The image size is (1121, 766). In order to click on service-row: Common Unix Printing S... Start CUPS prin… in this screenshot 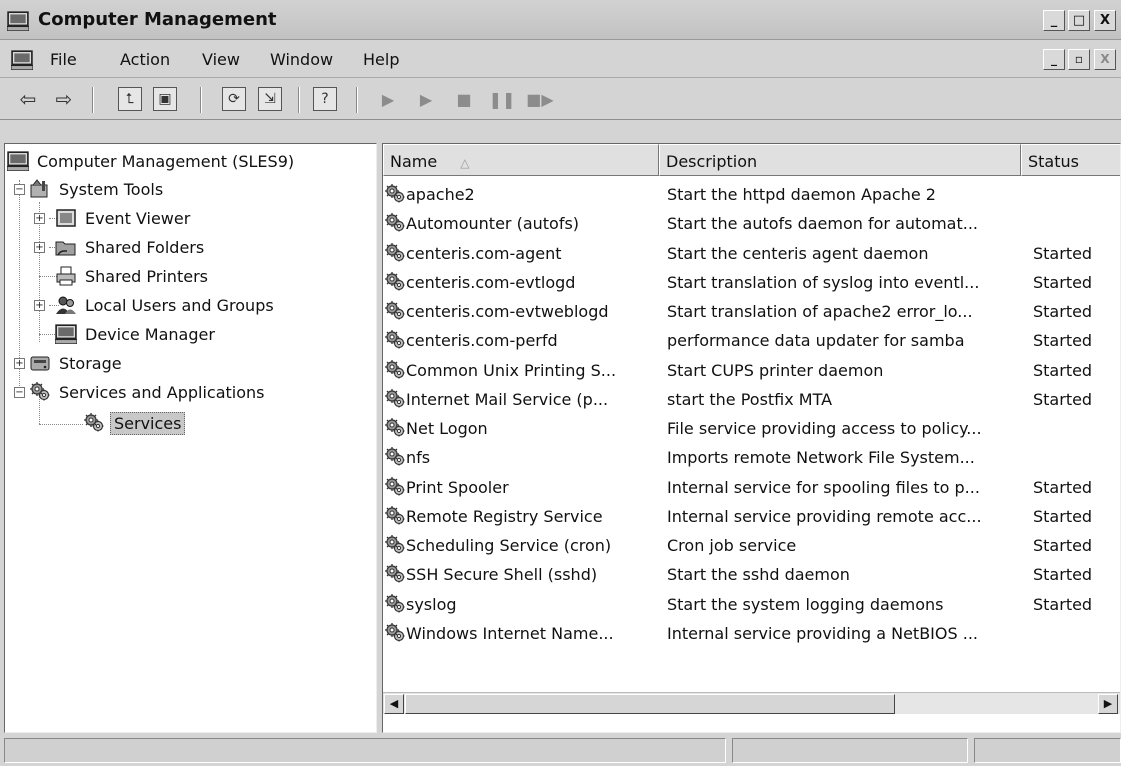, I will do `click(751, 371)`.